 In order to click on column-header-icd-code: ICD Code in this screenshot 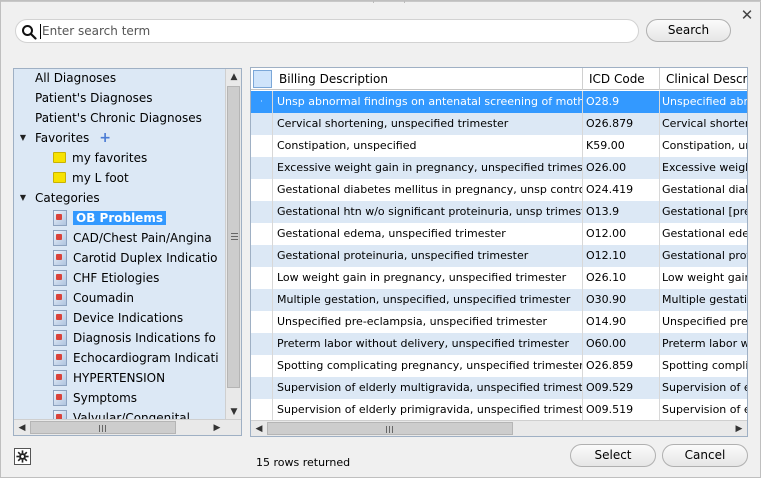, I will do `click(621, 79)`.